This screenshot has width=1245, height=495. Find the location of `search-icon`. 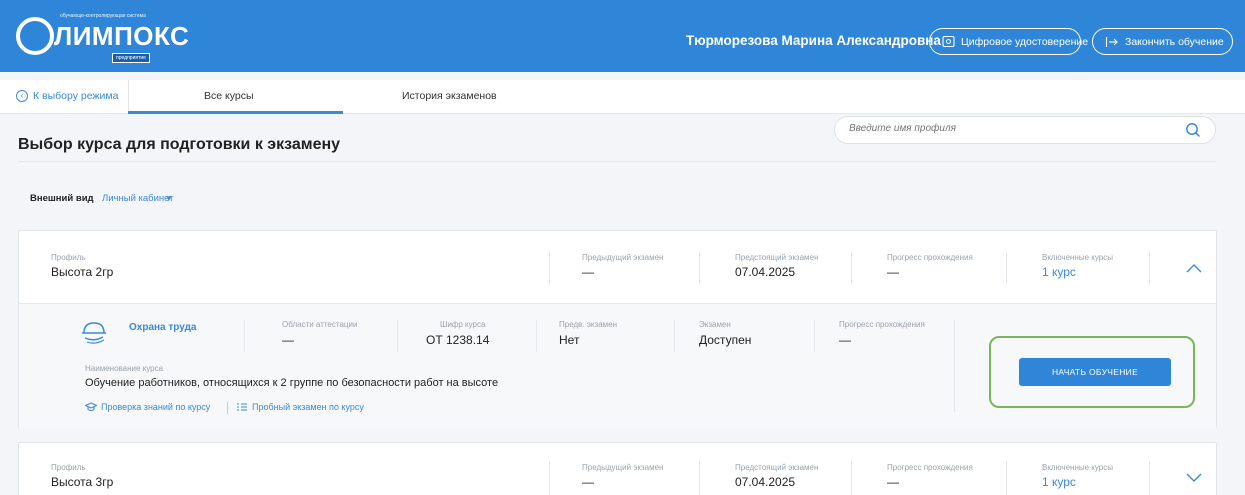

search-icon is located at coordinates (1193, 130).